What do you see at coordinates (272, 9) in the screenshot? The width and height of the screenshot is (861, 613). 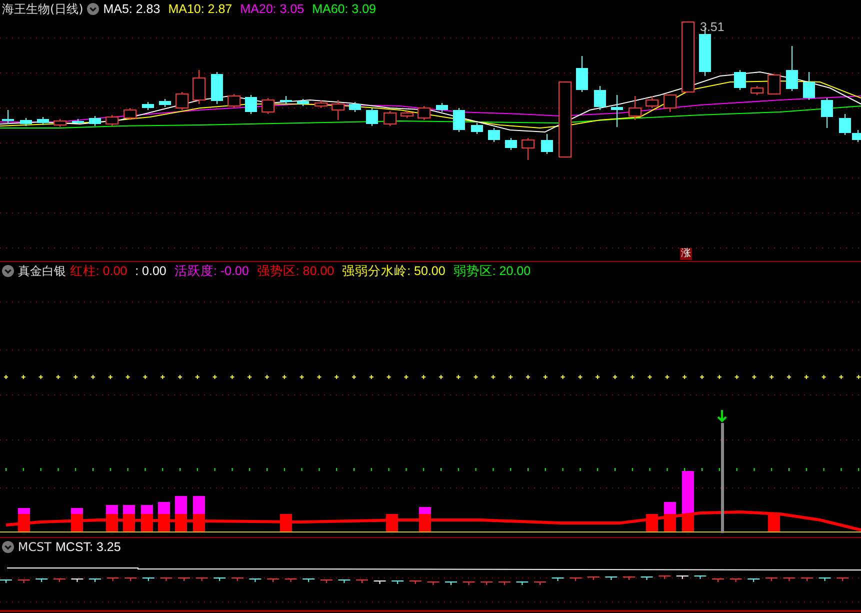 I see `indicator-label: MA20: 3.05` at bounding box center [272, 9].